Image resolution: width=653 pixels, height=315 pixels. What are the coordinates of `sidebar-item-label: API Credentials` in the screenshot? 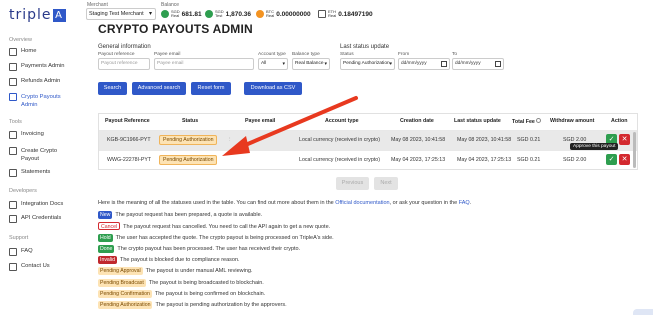 It's located at (41, 218).